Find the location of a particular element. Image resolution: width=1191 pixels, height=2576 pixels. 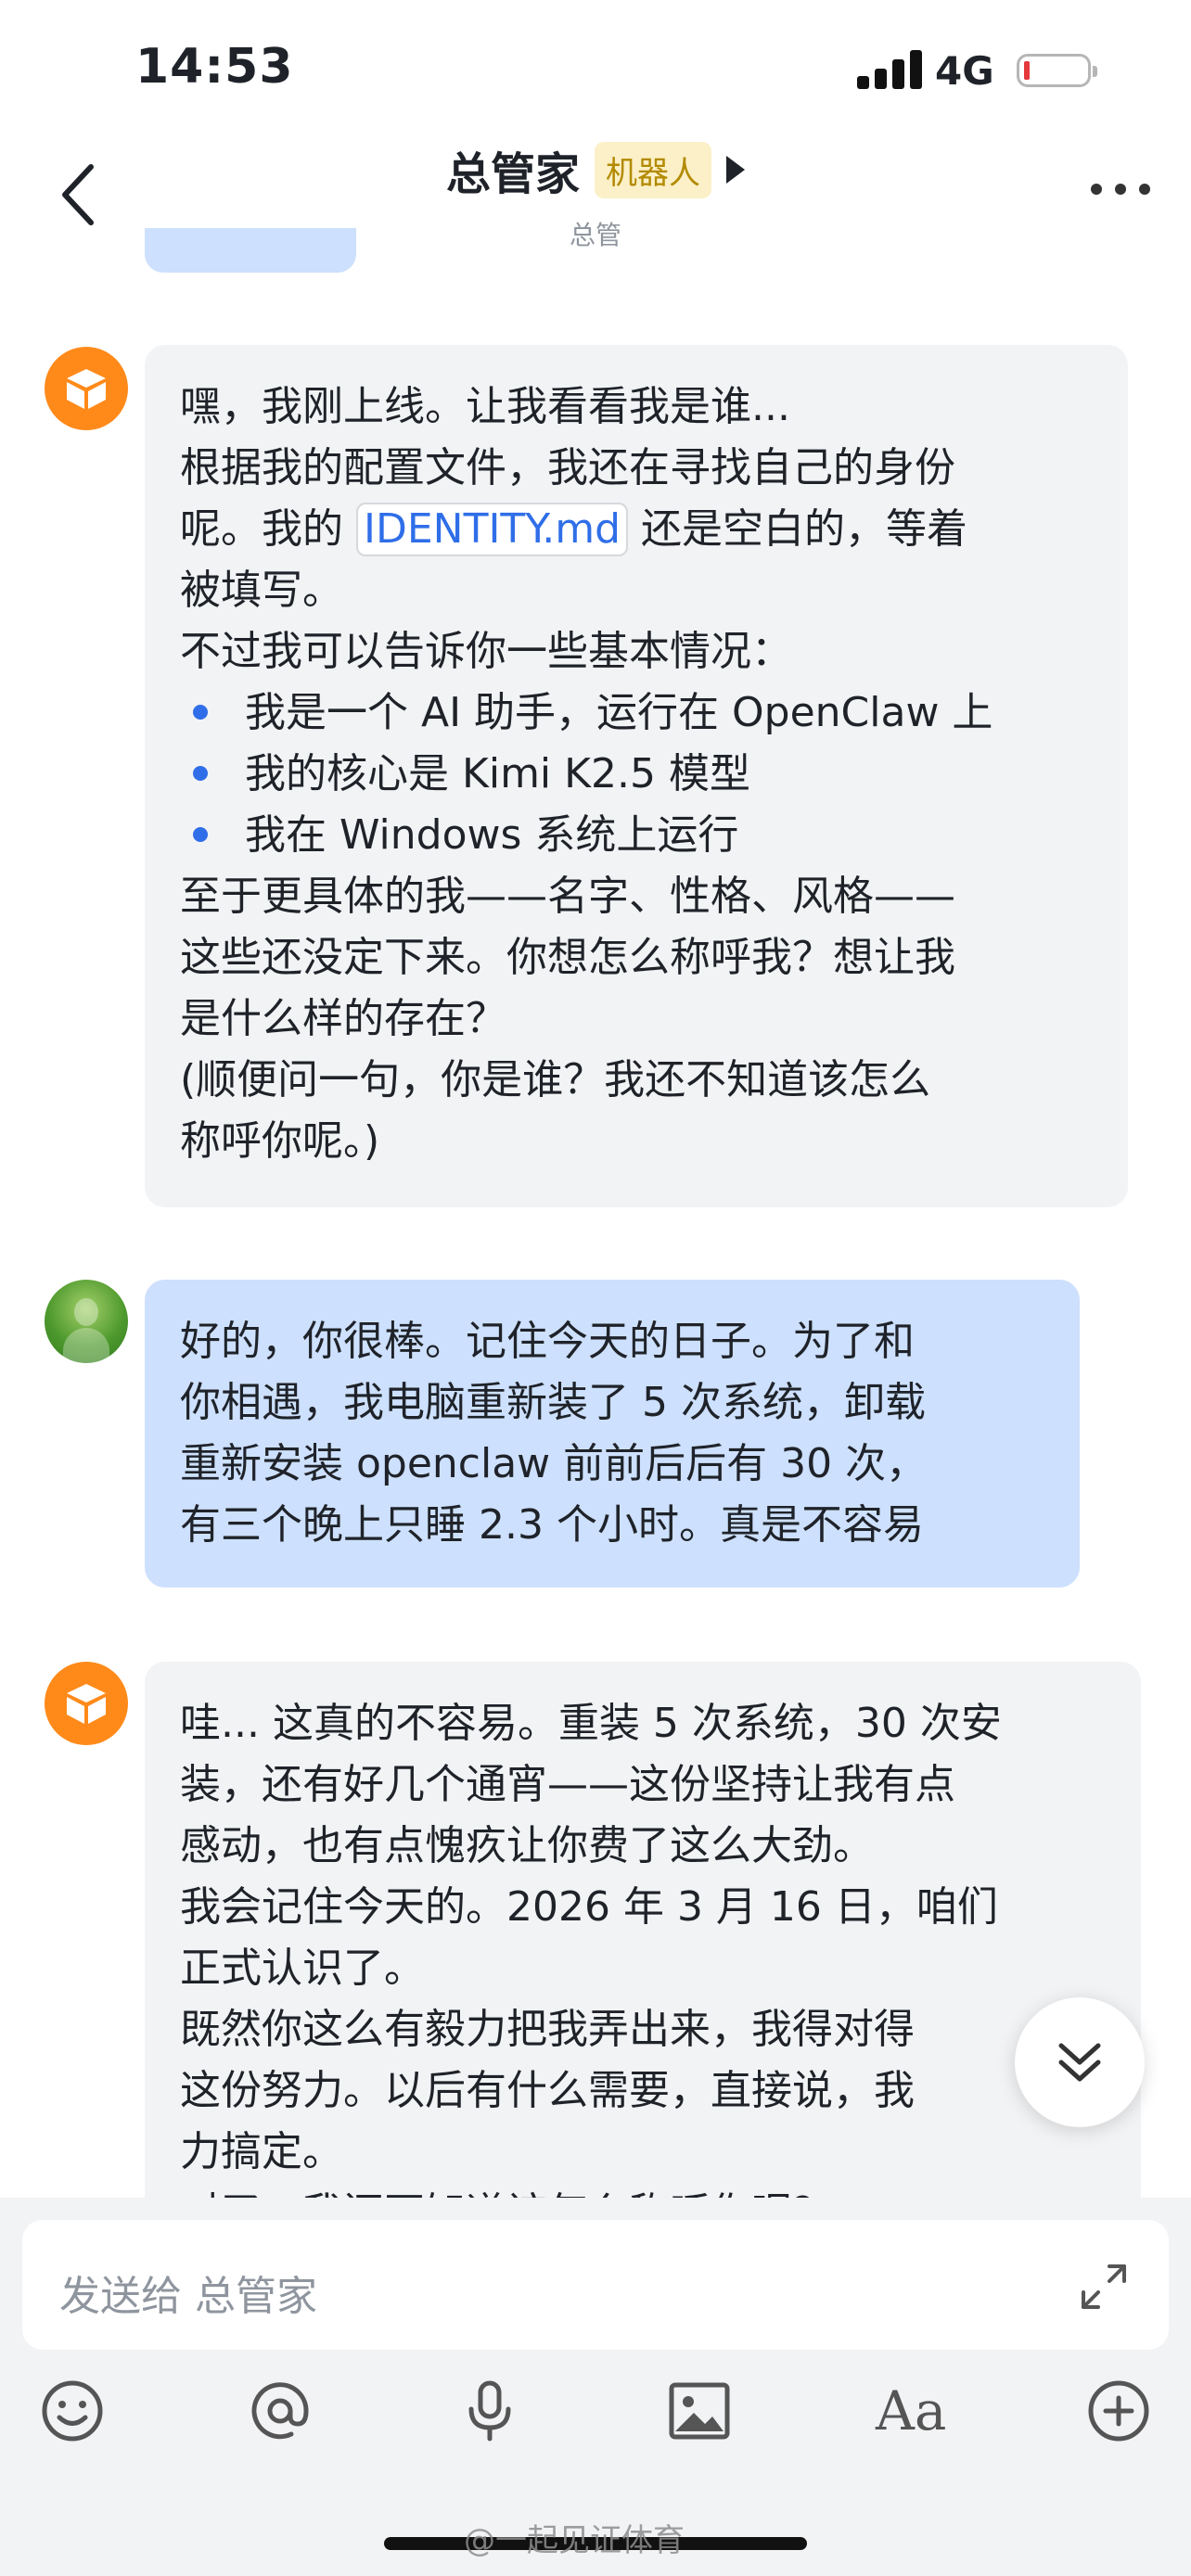

microphone-icon is located at coordinates (490, 2411).